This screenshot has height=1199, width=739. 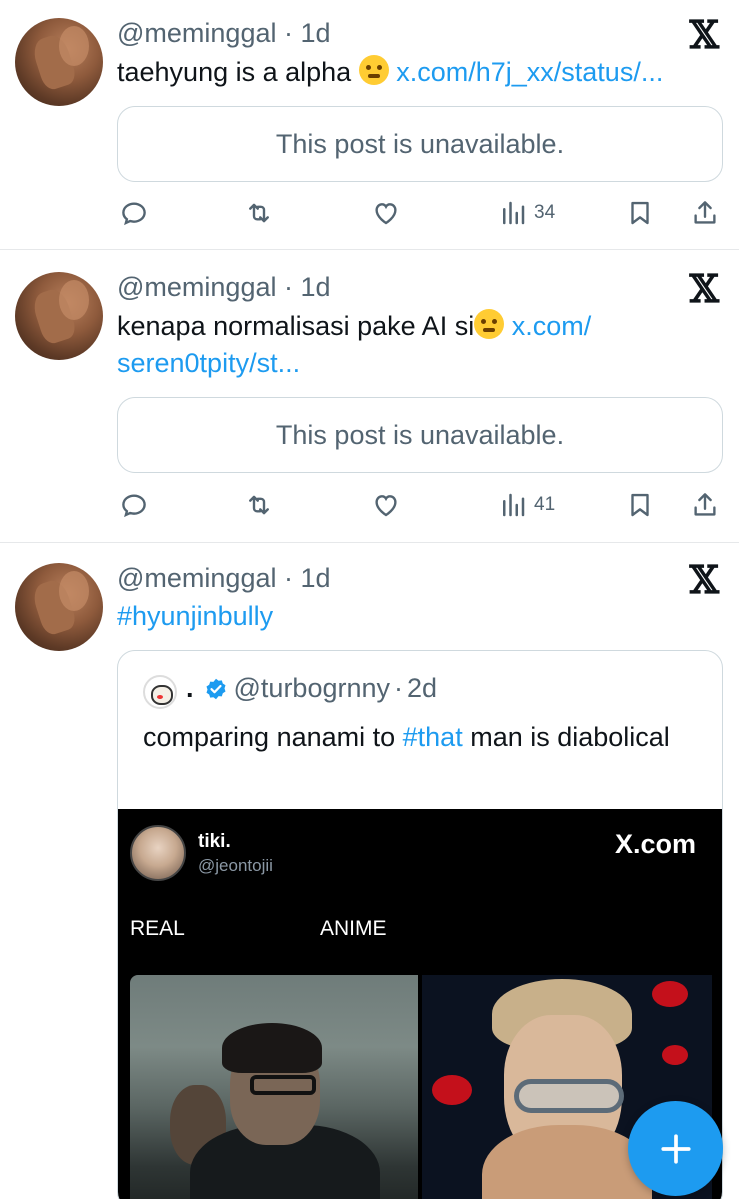 What do you see at coordinates (422, 688) in the screenshot?
I see `quote-time: 2d` at bounding box center [422, 688].